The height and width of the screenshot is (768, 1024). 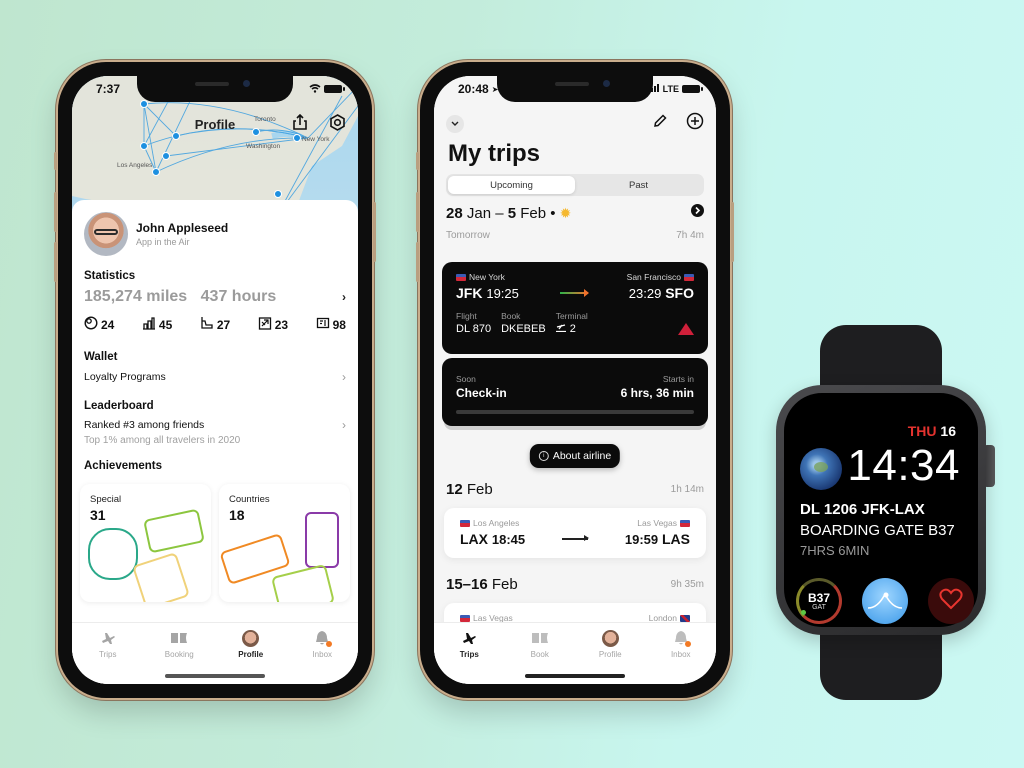 I want to click on trip-date-header: 15–16 Feb 9h 35m, so click(x=575, y=584).